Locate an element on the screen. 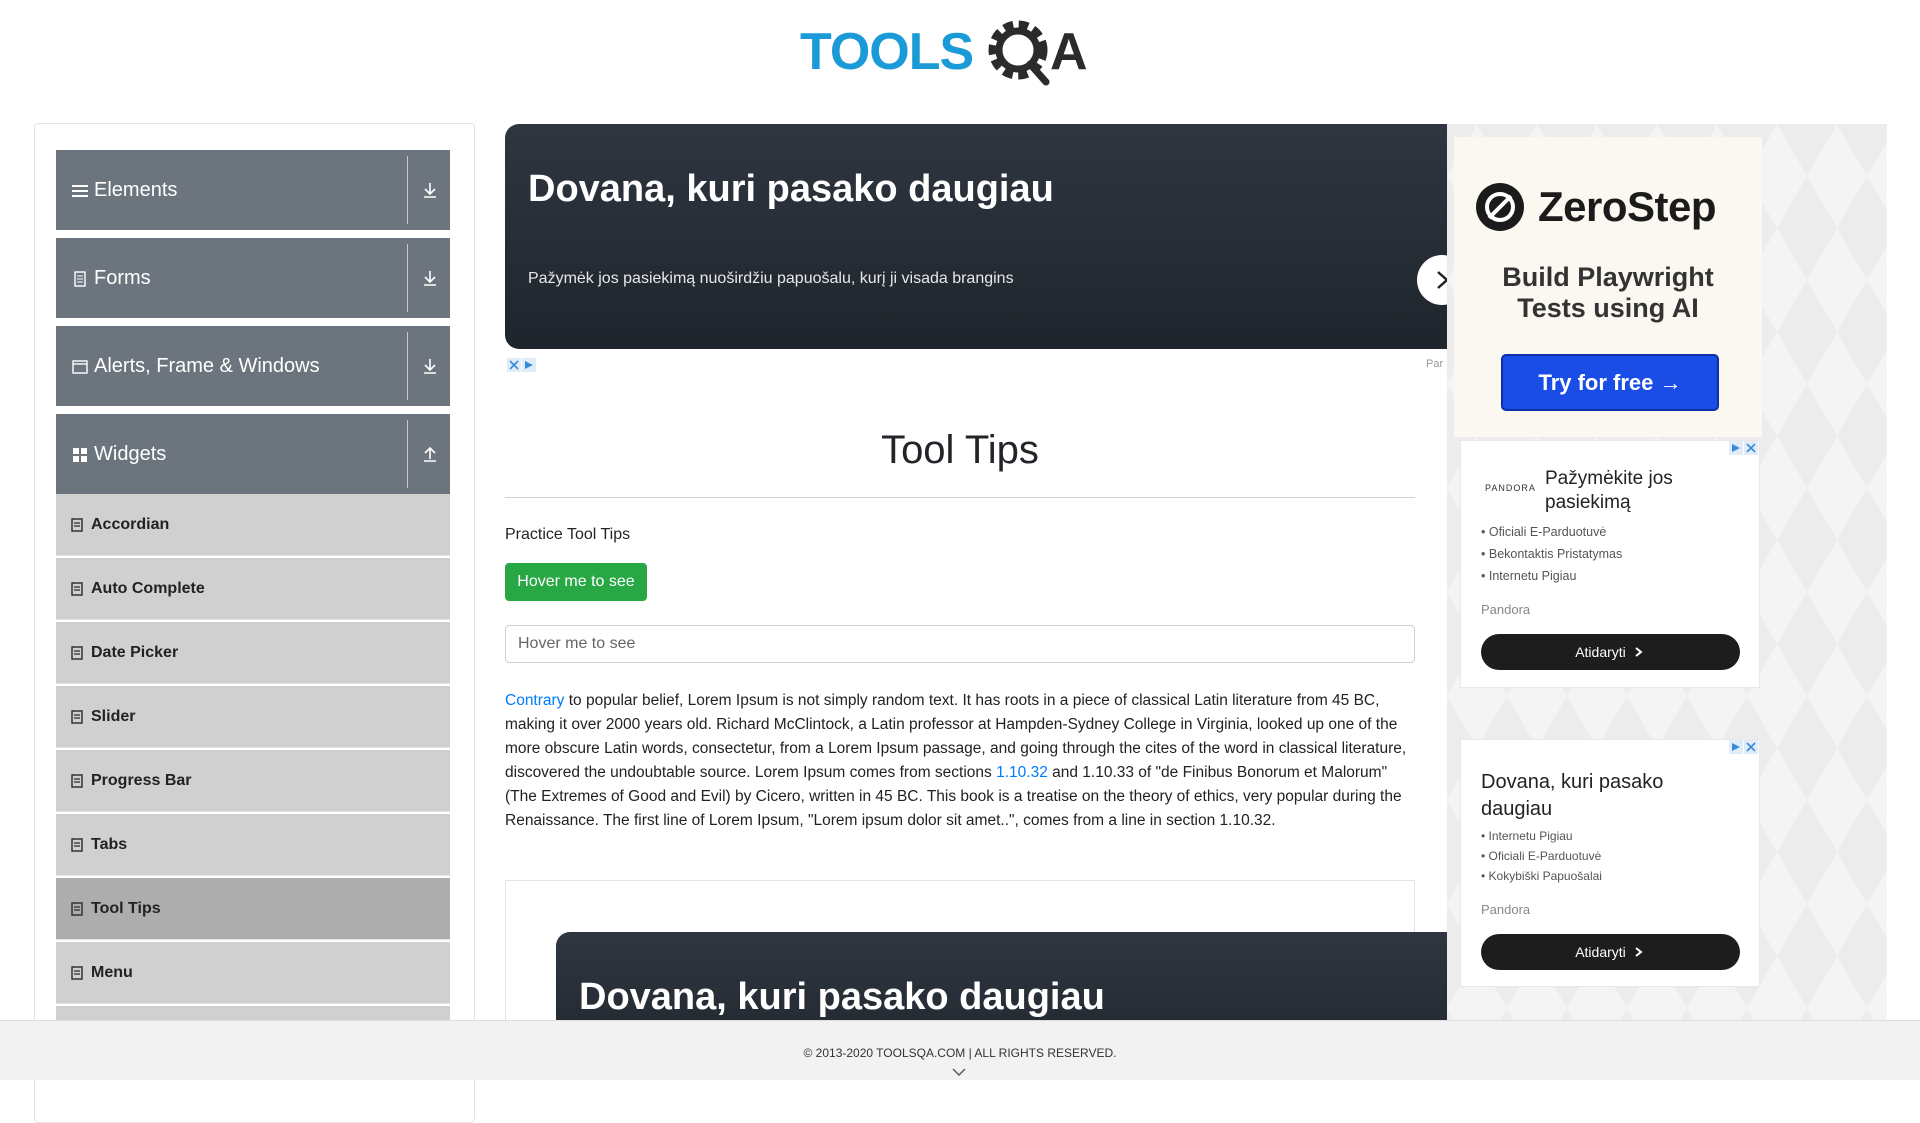 This screenshot has height=1123, width=1920. menu-icon is located at coordinates (80, 190).